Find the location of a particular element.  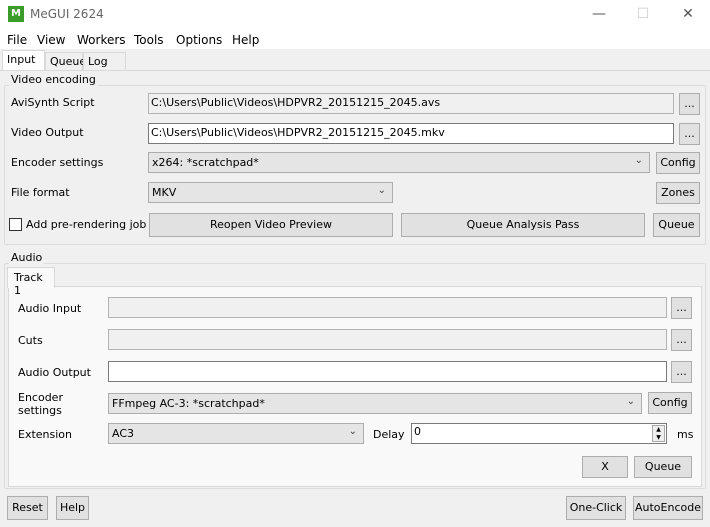

menu-tools: Tools is located at coordinates (149, 40).